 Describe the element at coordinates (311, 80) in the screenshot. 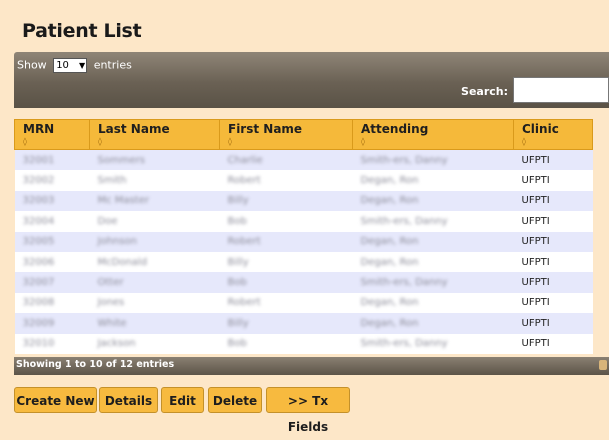

I see `table-toolbar: Show 10 ▼ entries Search:` at that location.